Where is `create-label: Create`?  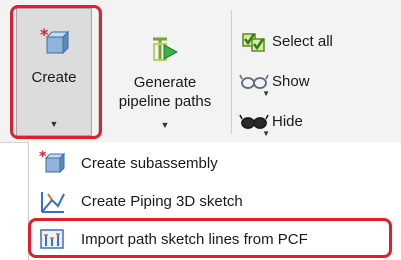
create-label: Create is located at coordinates (54, 77).